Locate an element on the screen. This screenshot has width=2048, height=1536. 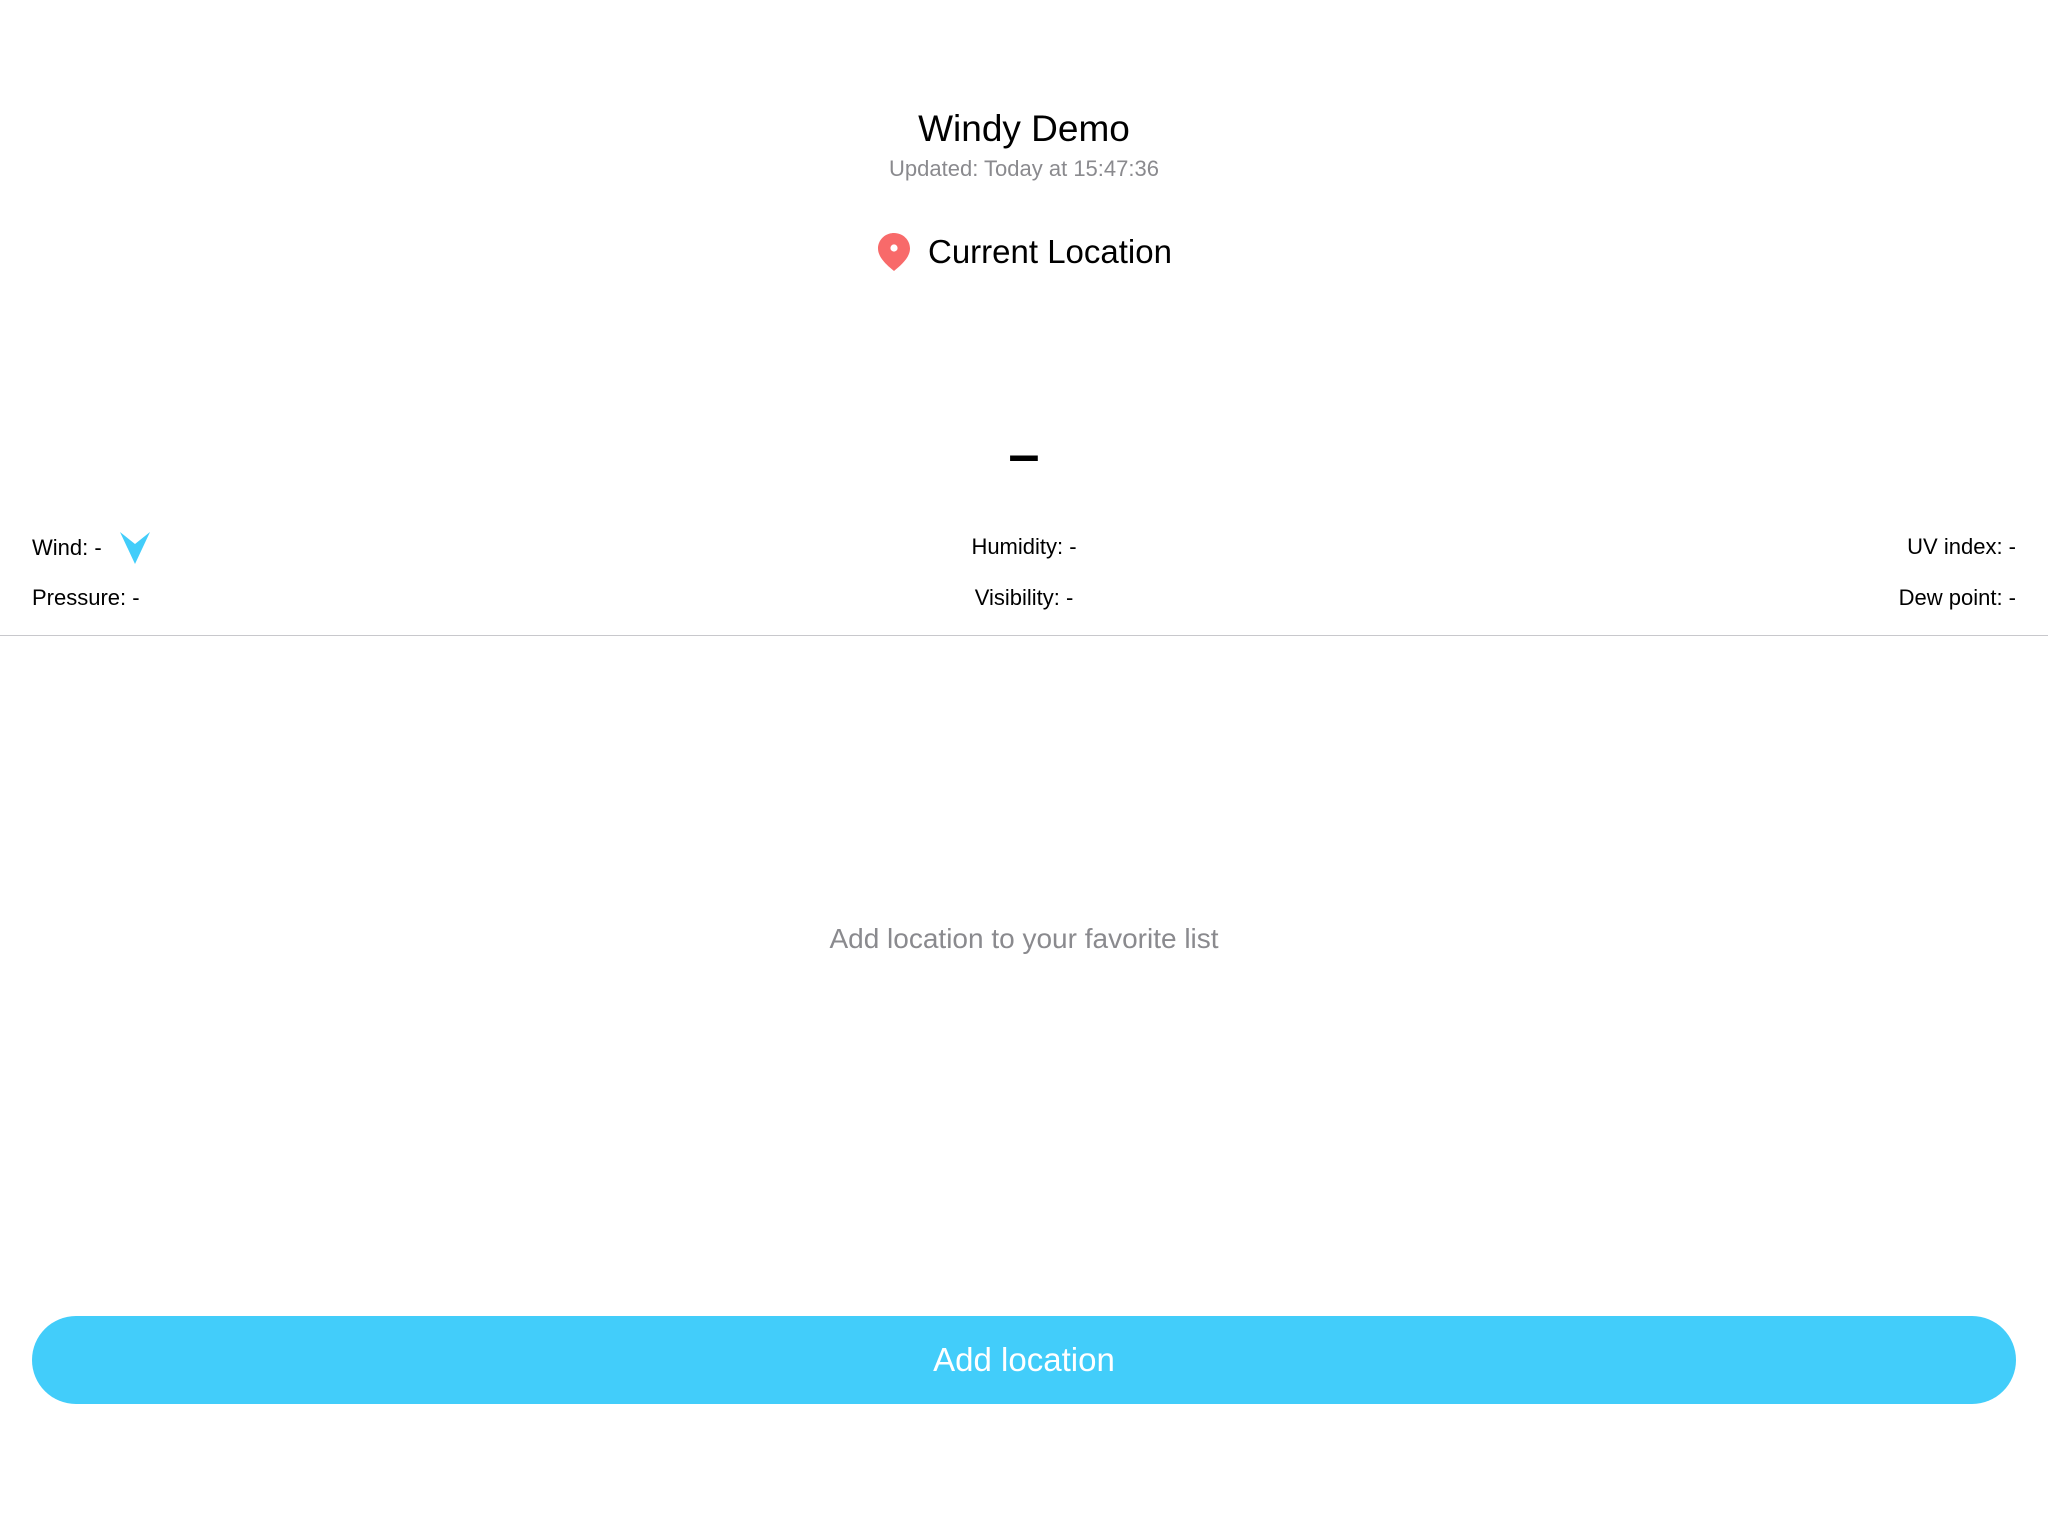
visibility-stat: Visibility: - is located at coordinates (1024, 597).